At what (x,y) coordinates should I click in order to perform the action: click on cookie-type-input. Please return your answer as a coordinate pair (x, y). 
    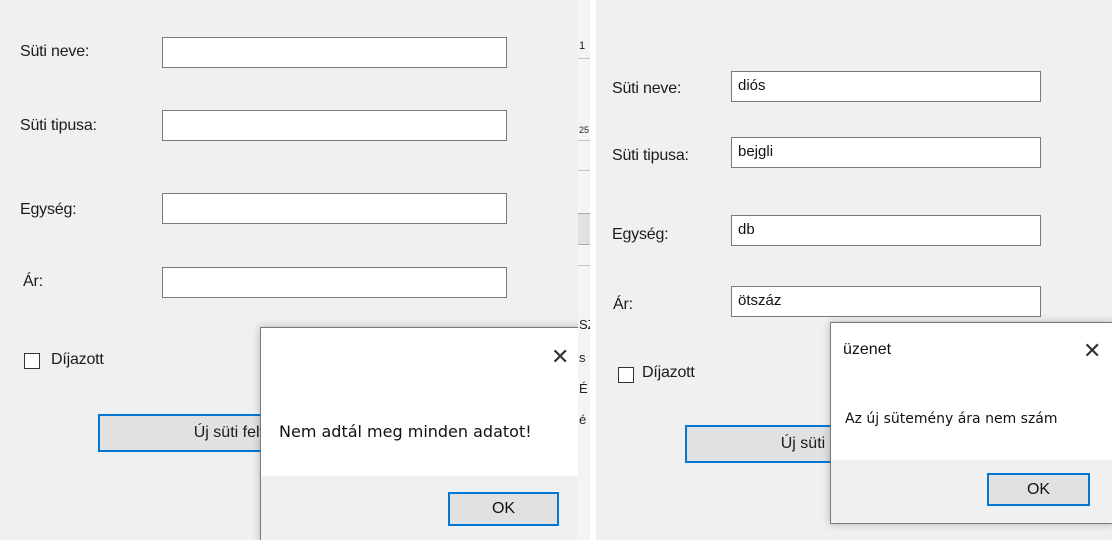
    Looking at the image, I should click on (334, 125).